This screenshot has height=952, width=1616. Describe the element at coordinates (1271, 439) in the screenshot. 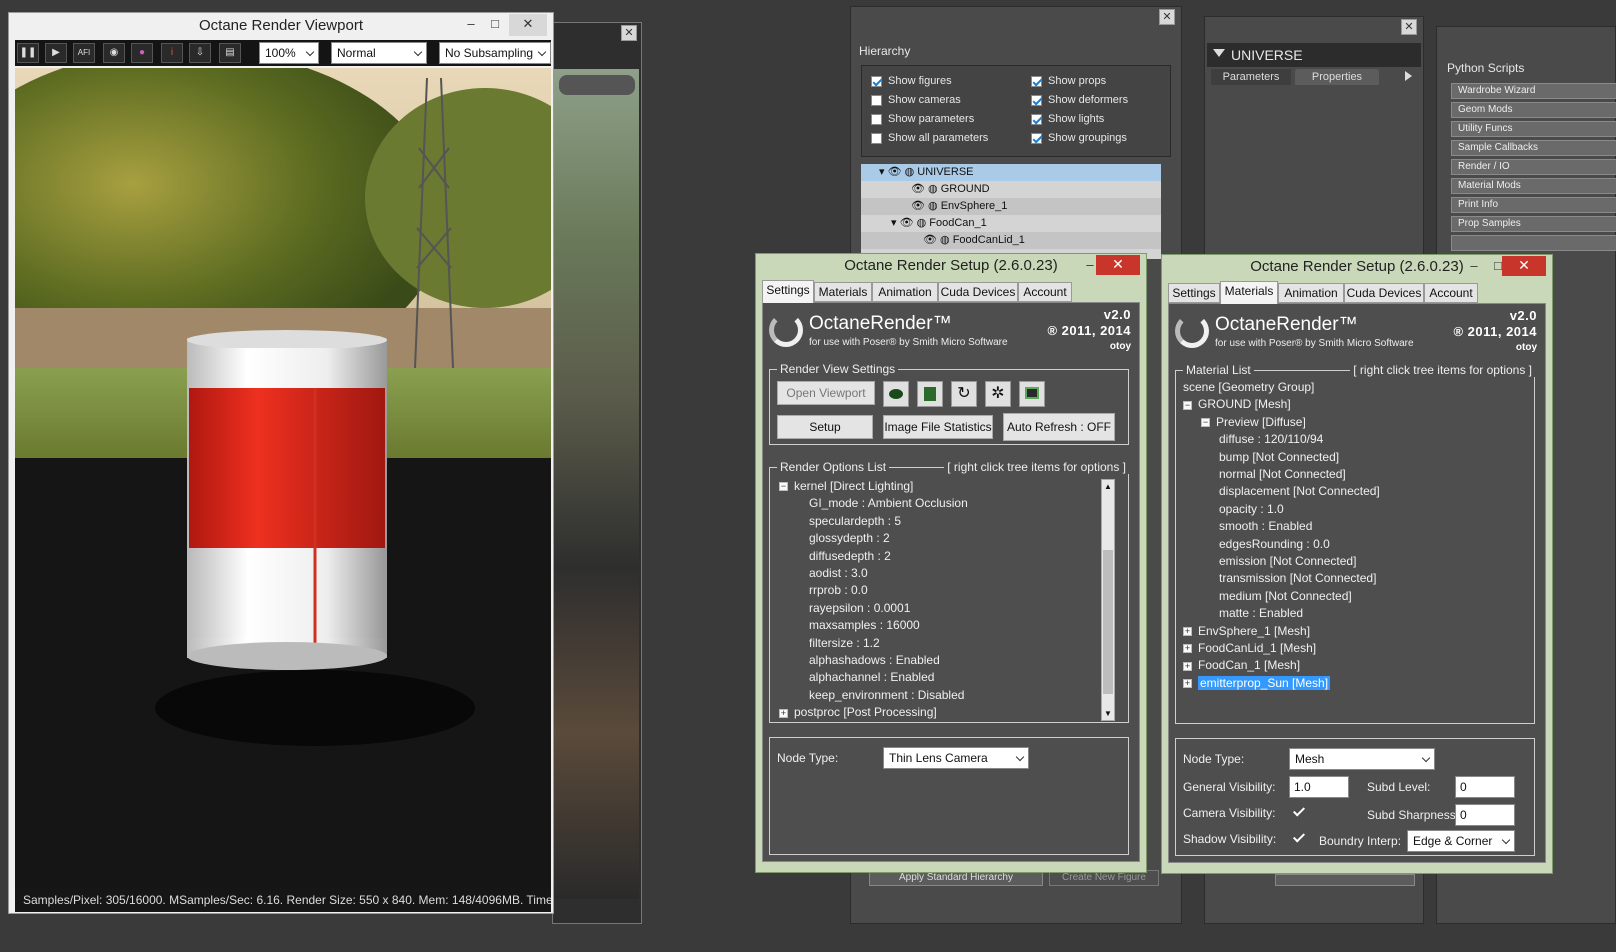

I see `tree-leaf: diffuse : 120/110/94` at that location.